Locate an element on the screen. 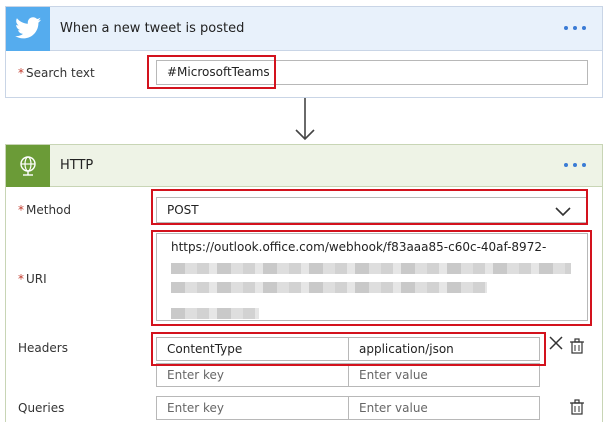 The width and height of the screenshot is (608, 422). query-value-input: Enter value is located at coordinates (444, 408).